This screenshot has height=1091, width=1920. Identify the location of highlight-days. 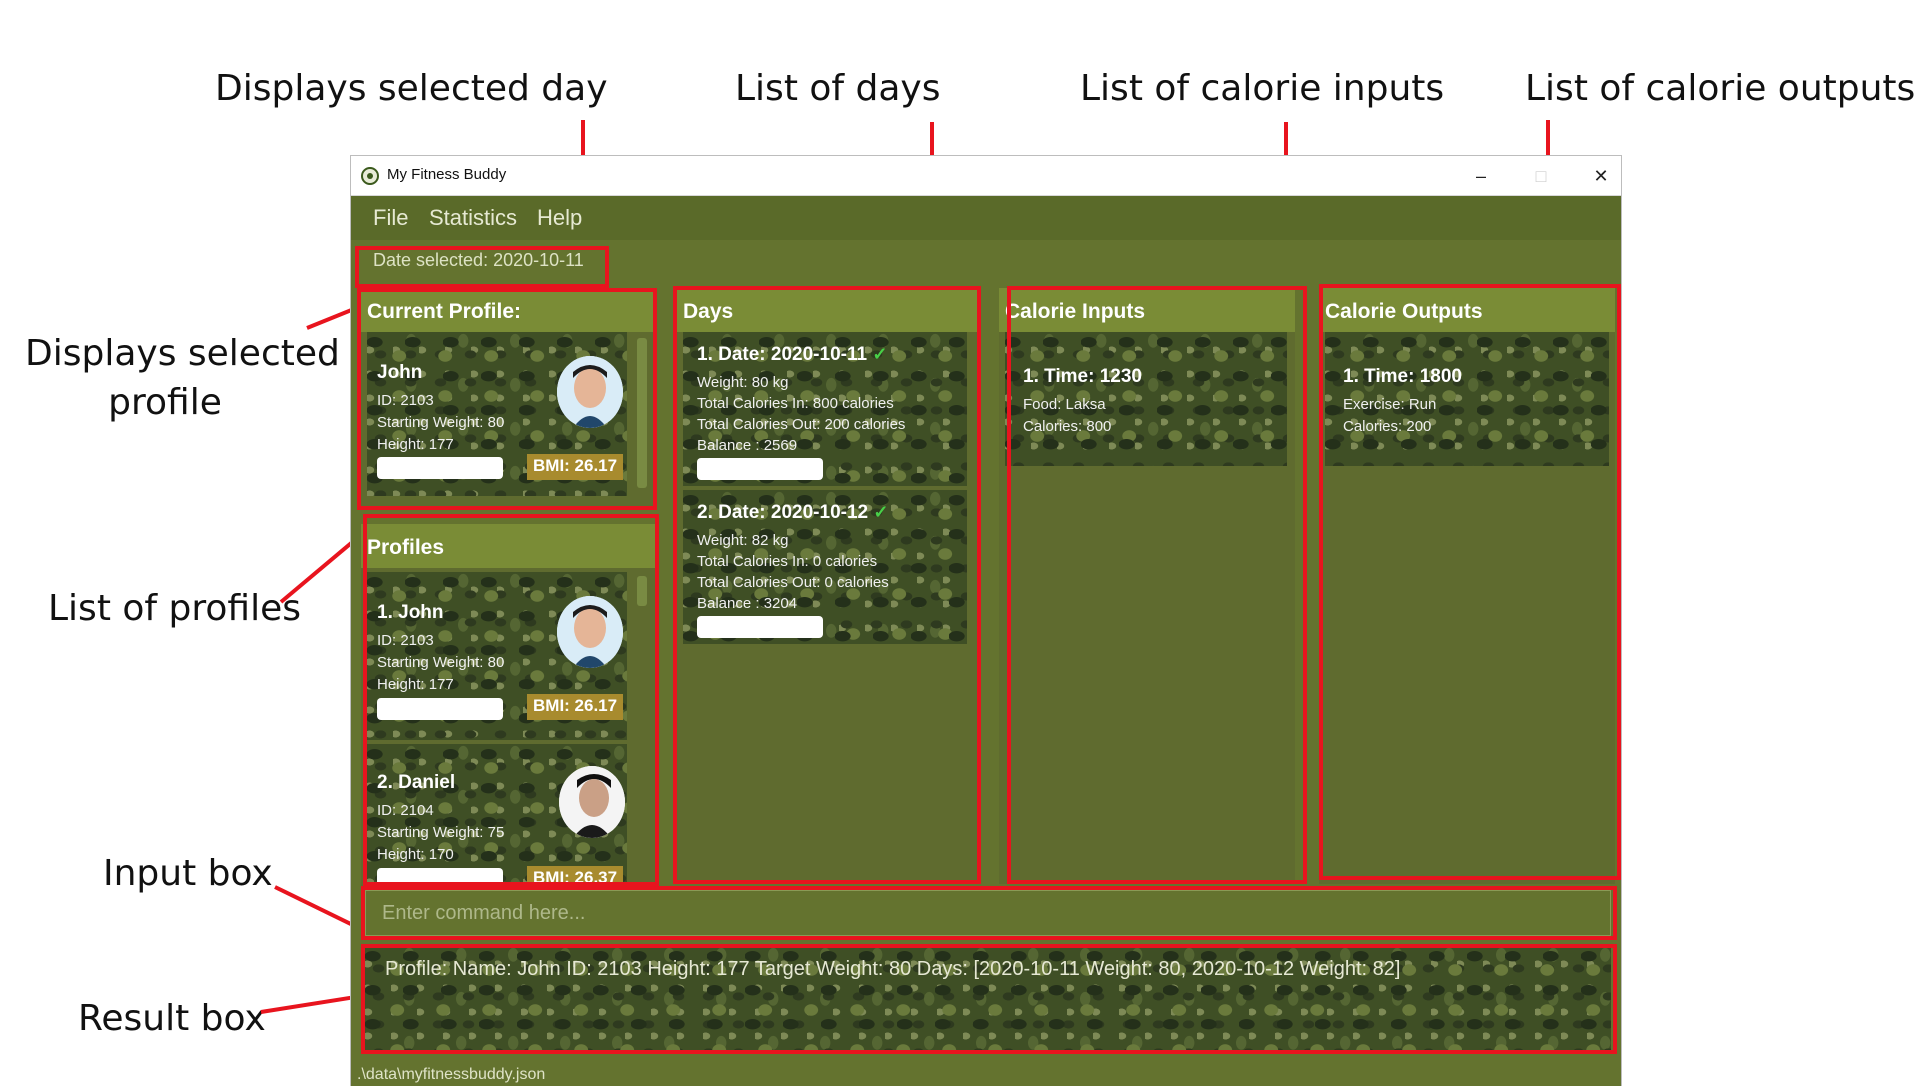
(827, 585).